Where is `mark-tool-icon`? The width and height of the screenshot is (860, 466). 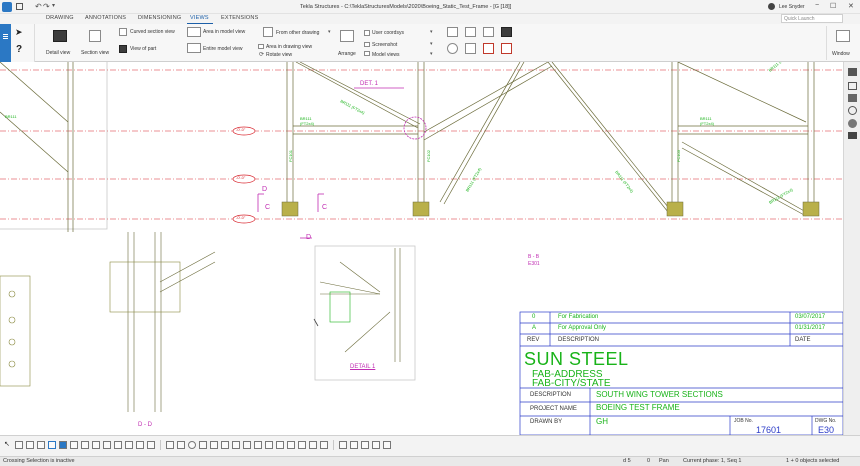 mark-tool-icon is located at coordinates (96, 445).